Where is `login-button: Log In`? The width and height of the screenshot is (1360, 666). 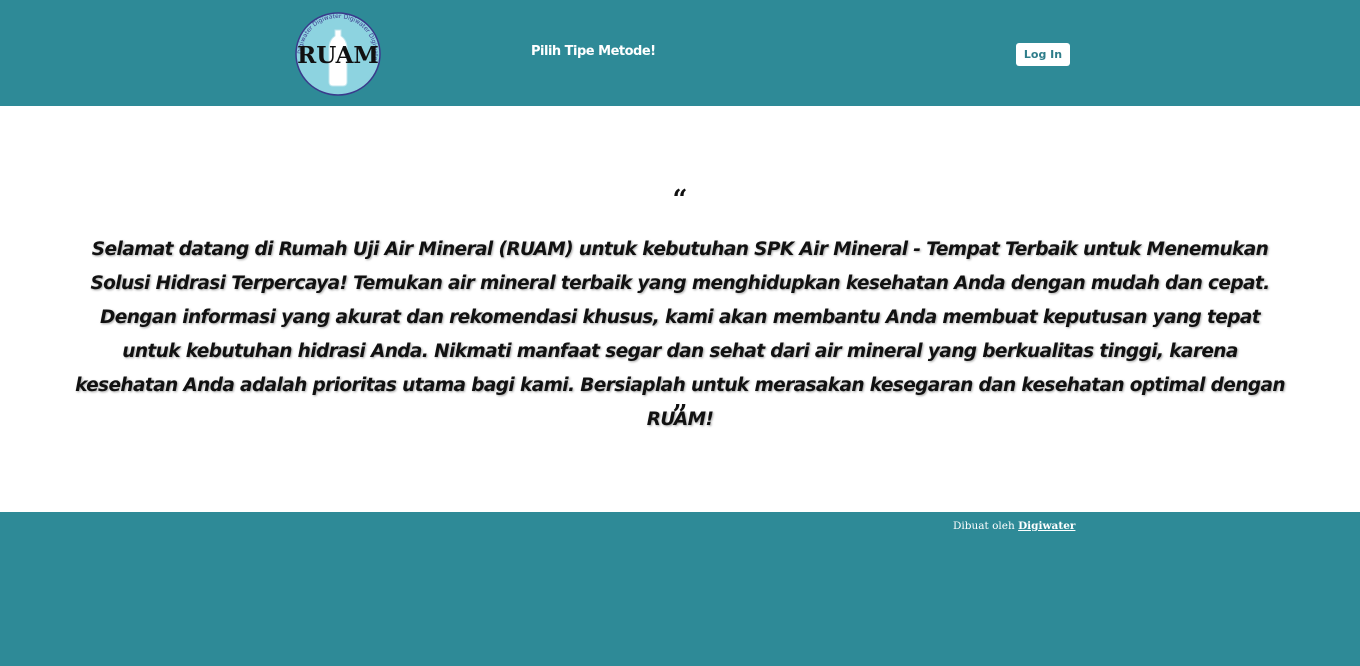
login-button: Log In is located at coordinates (1043, 54).